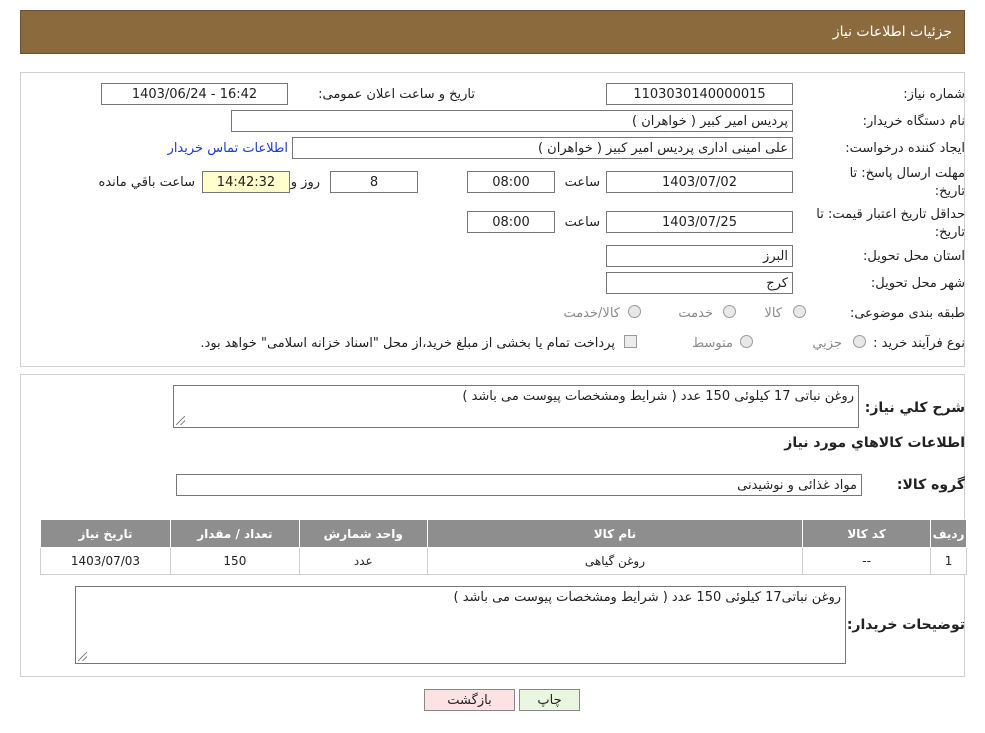 Image resolution: width=985 pixels, height=733 pixels. What do you see at coordinates (305, 182) in the screenshot?
I see `days-label: روز و` at bounding box center [305, 182].